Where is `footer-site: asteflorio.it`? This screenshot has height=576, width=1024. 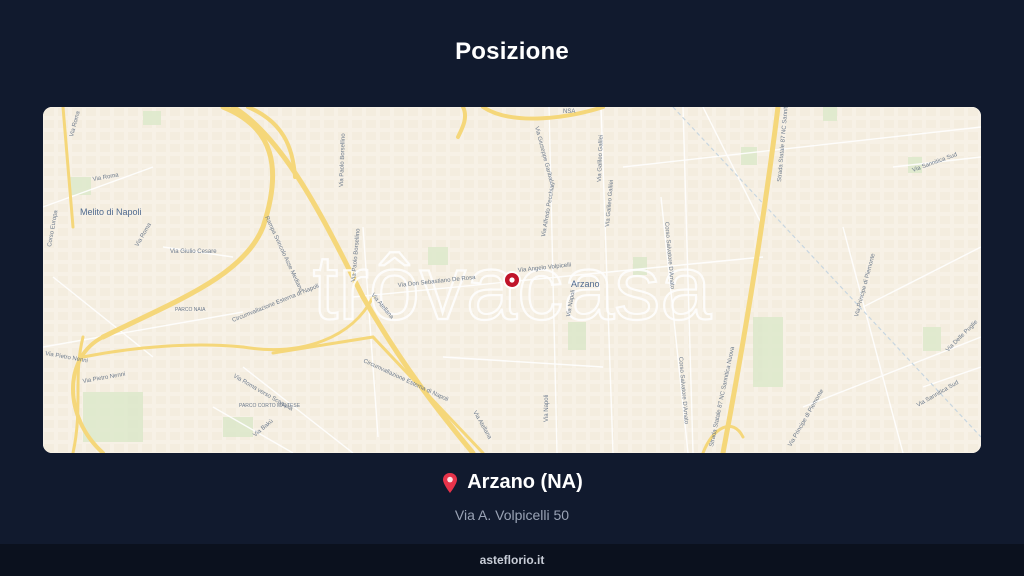 footer-site: asteflorio.it is located at coordinates (512, 560).